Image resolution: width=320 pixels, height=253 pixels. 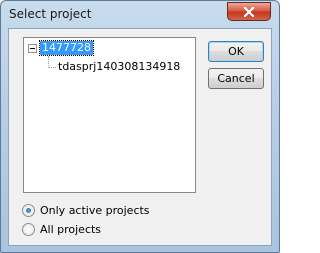 What do you see at coordinates (71, 229) in the screenshot?
I see `radio-label-all: All projects` at bounding box center [71, 229].